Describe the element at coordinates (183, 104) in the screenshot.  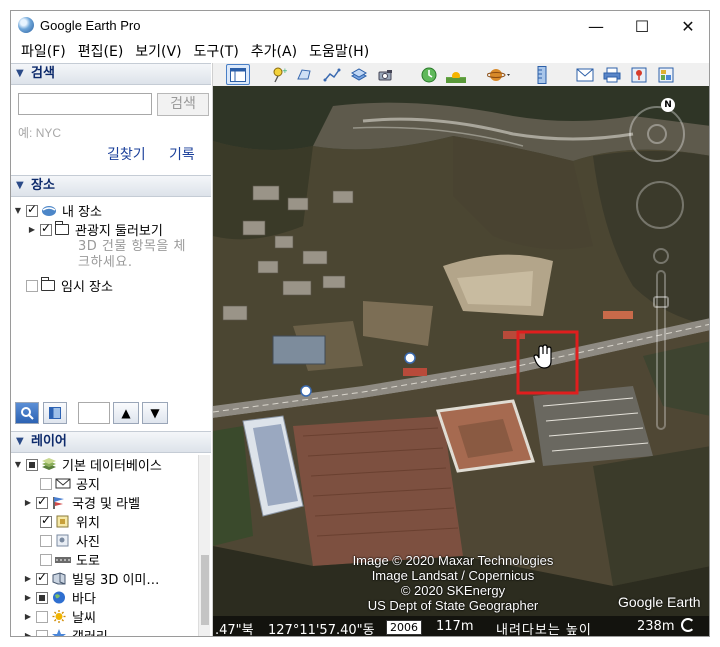
I see `search-button: 검색` at that location.